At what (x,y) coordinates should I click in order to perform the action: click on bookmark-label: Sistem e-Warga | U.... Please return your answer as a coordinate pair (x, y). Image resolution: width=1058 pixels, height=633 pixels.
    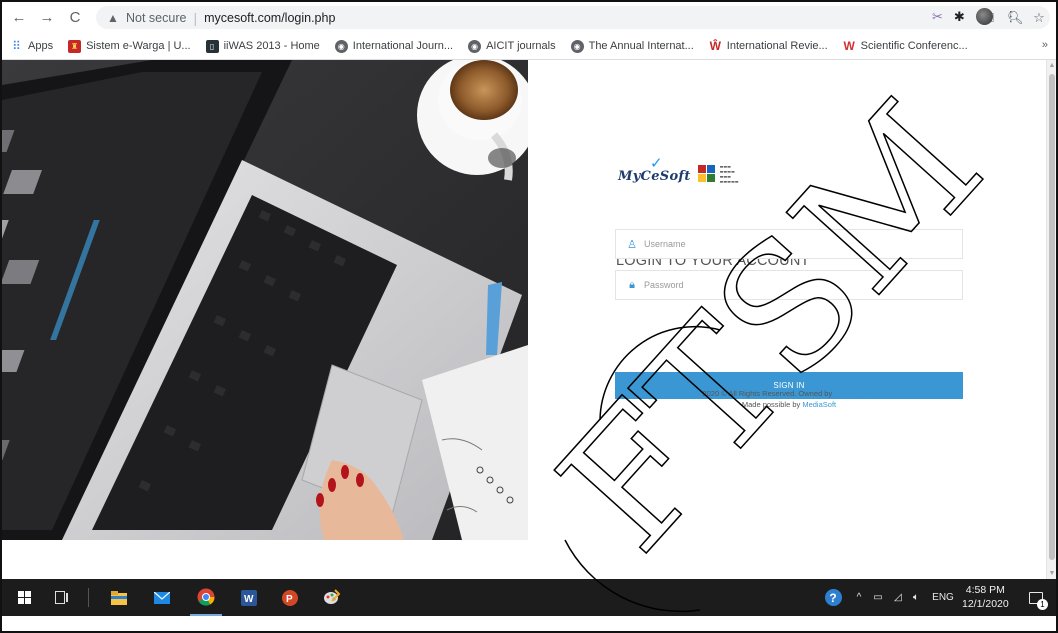
    Looking at the image, I should click on (138, 46).